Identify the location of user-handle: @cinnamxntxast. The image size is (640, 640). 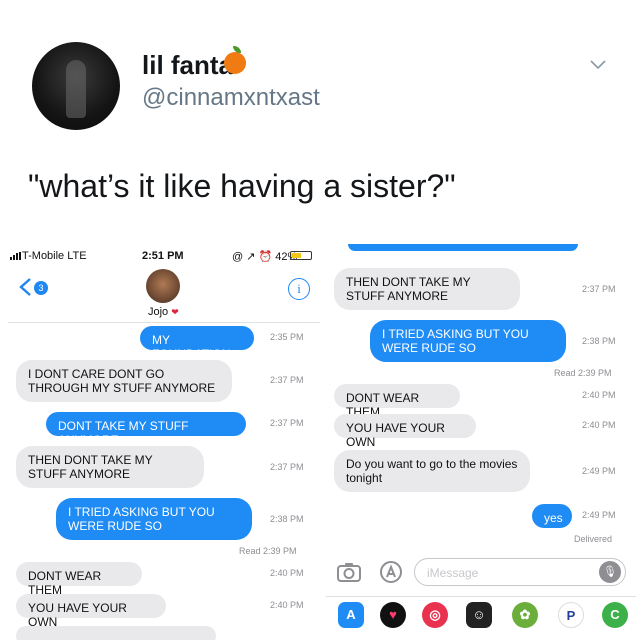
(231, 98).